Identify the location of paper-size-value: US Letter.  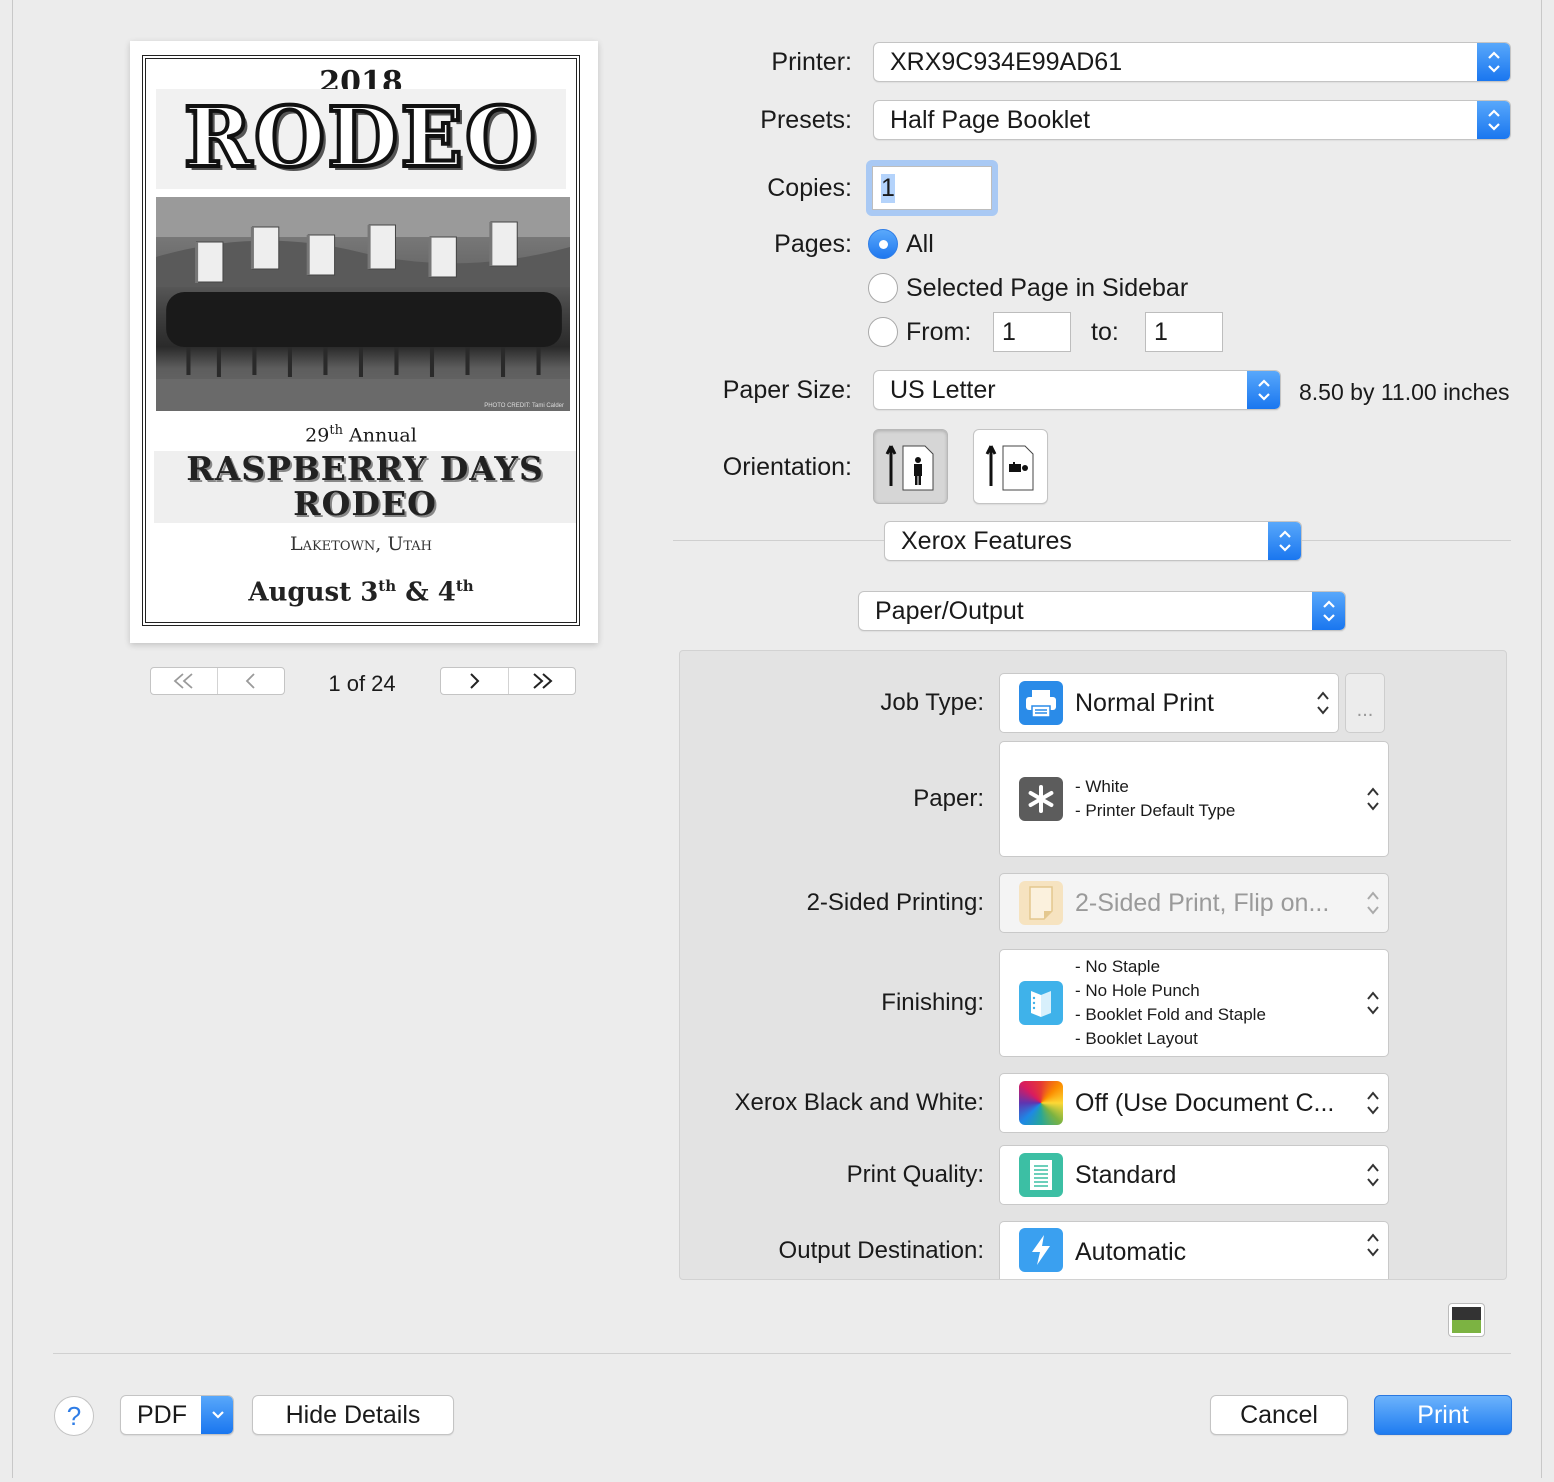
(943, 389).